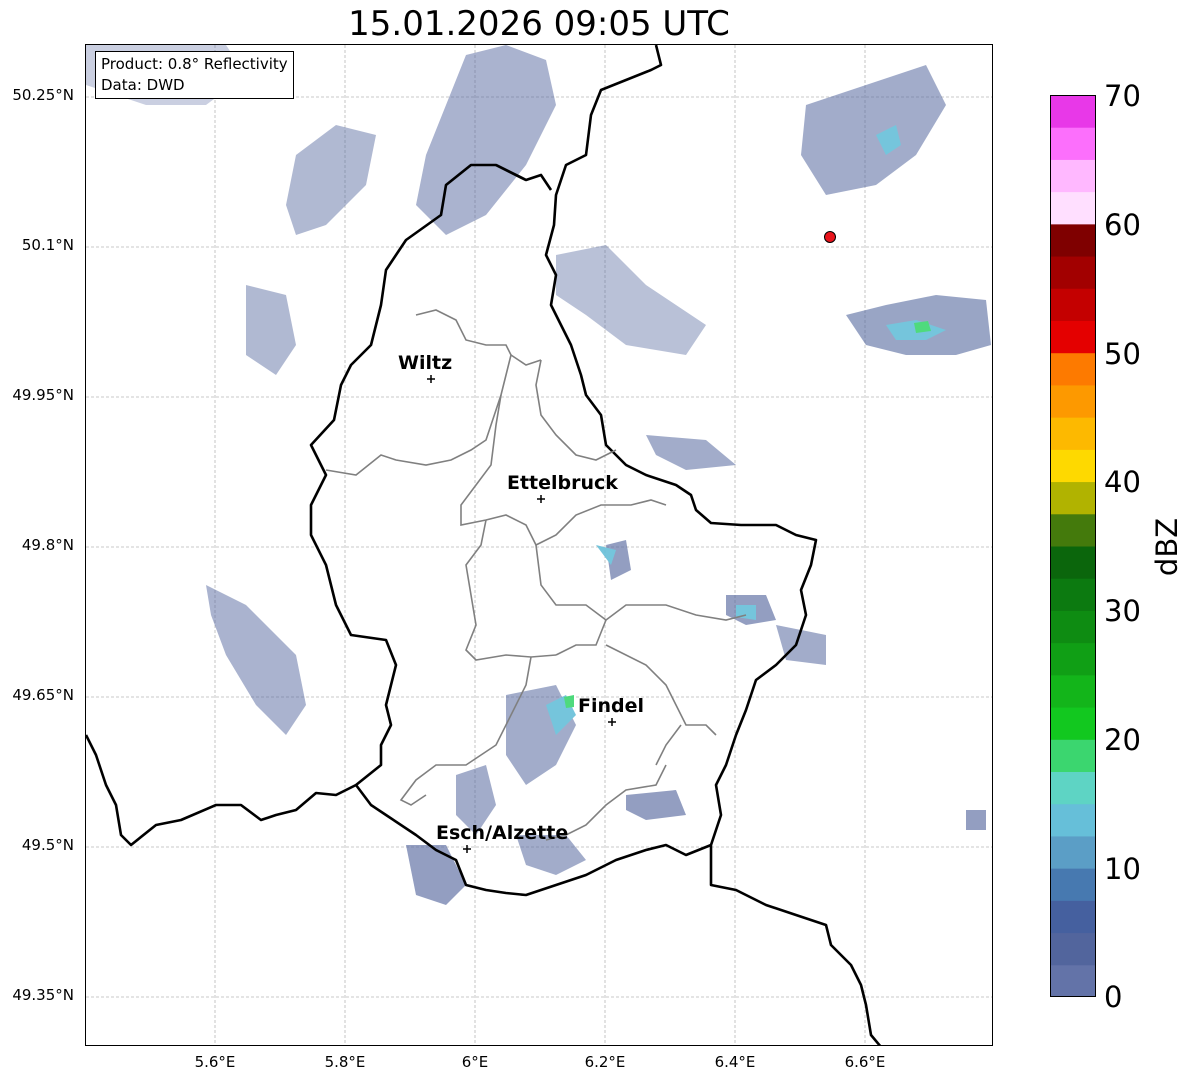 This screenshot has width=1184, height=1081. What do you see at coordinates (194, 64) in the screenshot?
I see `product-label: Product: 0.8° Reflectivity` at bounding box center [194, 64].